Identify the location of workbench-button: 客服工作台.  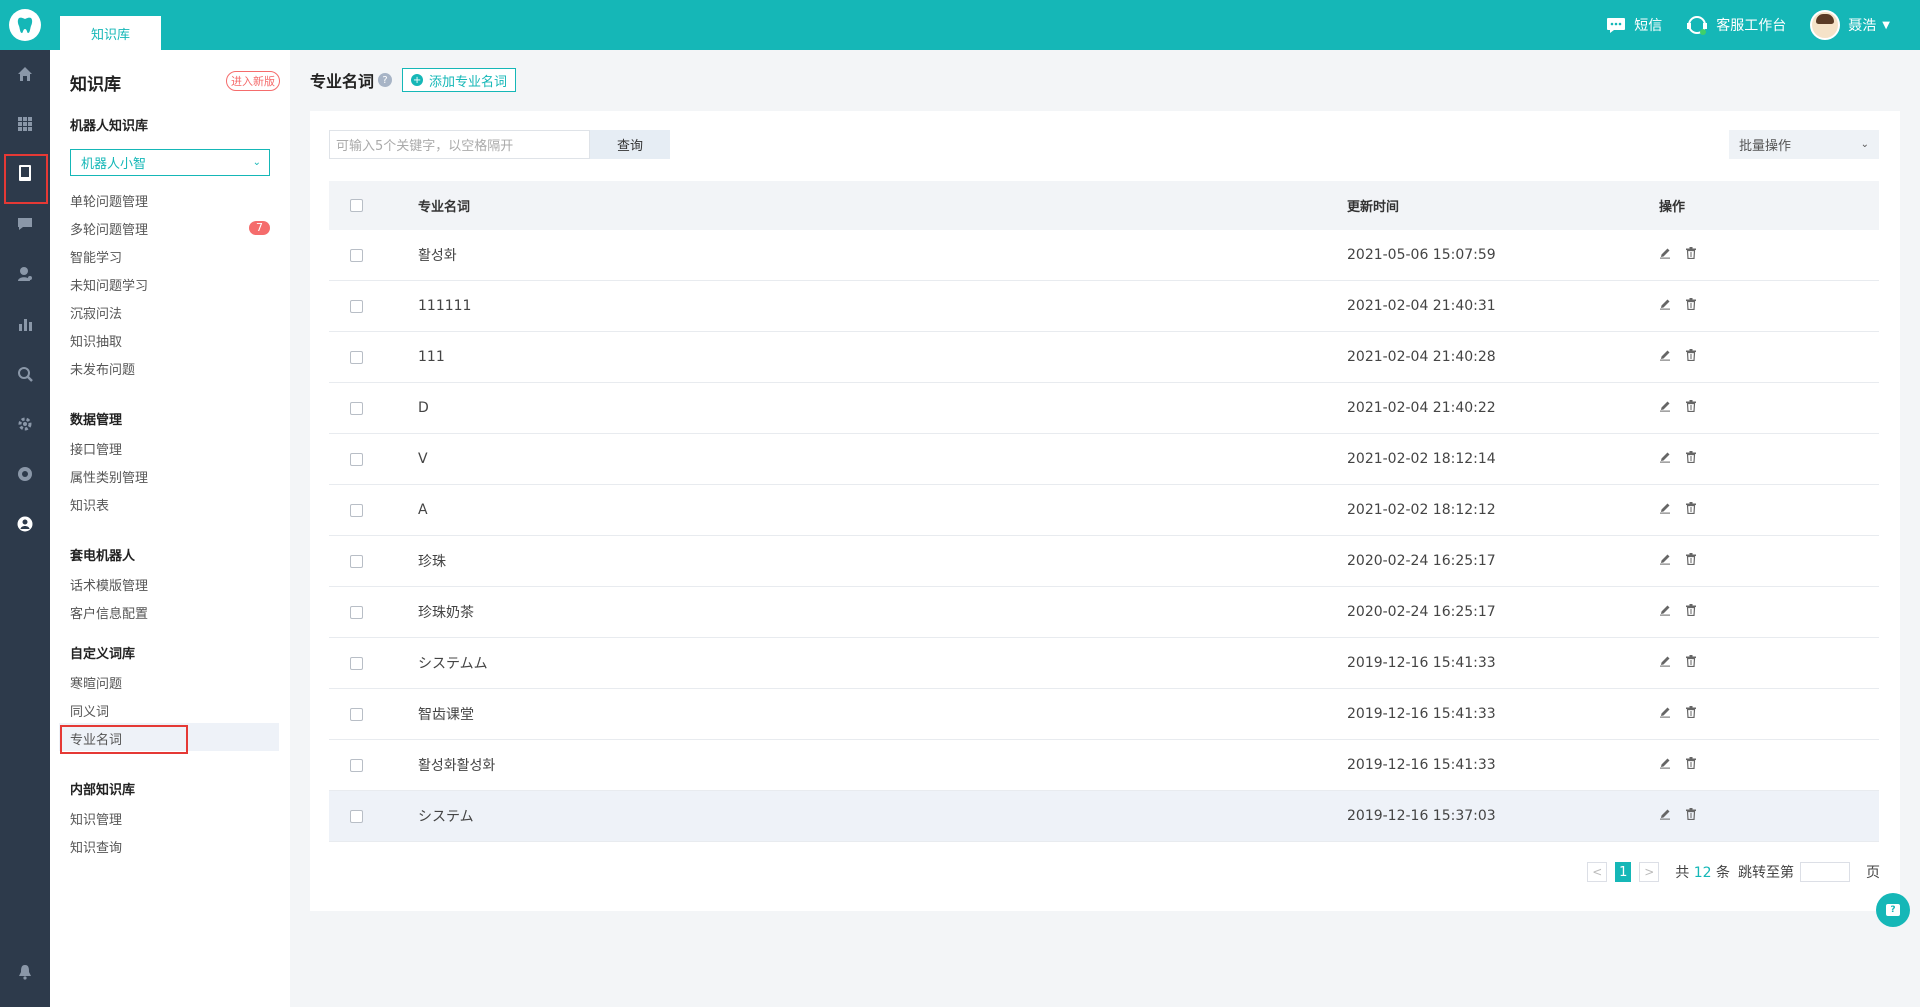
(1736, 25).